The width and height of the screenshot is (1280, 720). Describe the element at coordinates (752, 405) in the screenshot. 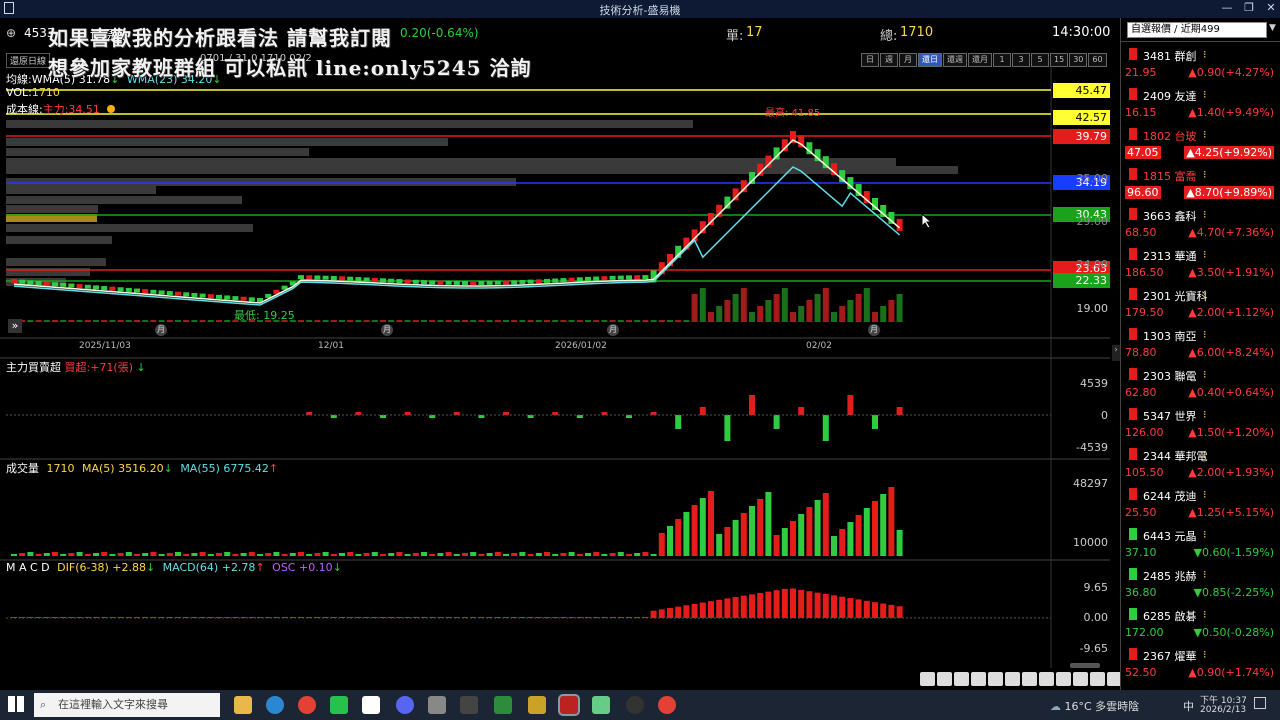

I see `main-force-bar` at that location.